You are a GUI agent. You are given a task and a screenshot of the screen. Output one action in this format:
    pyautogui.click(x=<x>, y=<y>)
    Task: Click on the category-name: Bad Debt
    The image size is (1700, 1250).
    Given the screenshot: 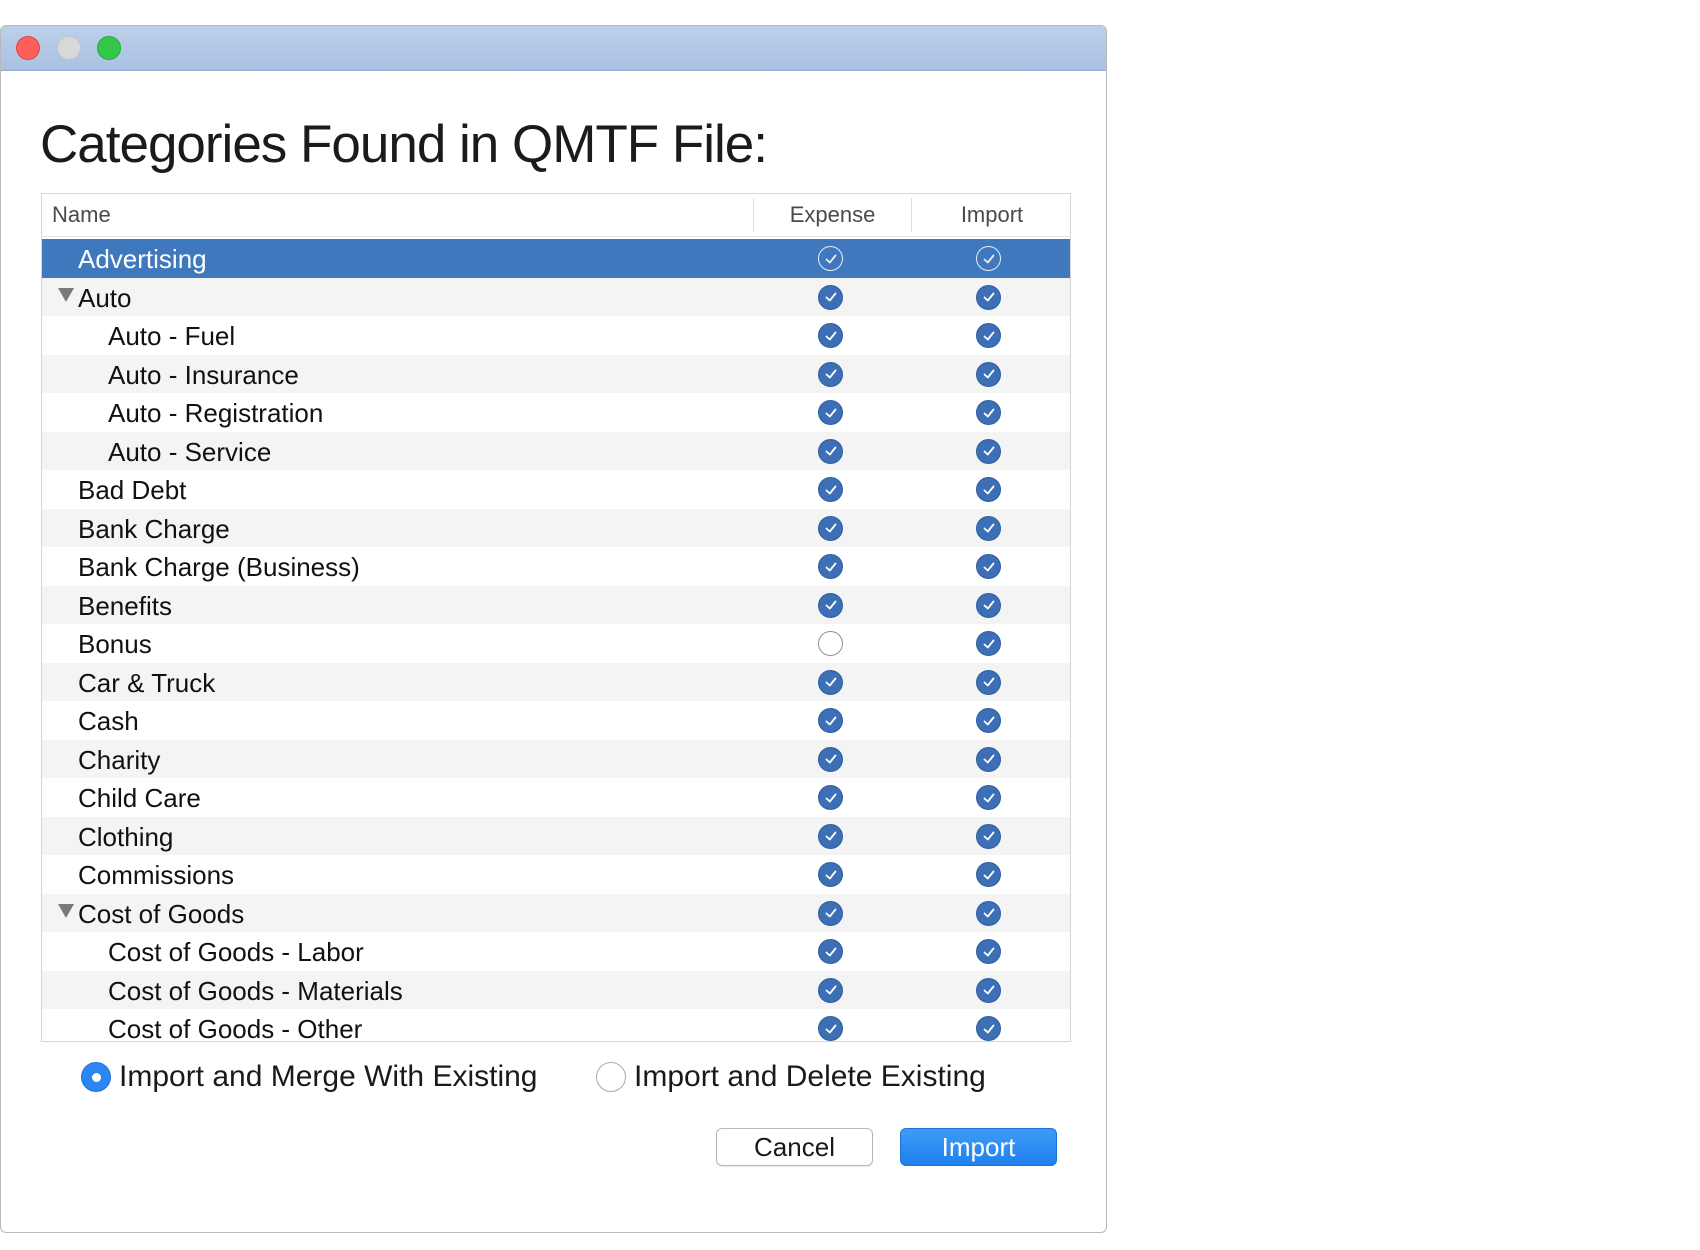 What is the action you would take?
    pyautogui.click(x=132, y=490)
    